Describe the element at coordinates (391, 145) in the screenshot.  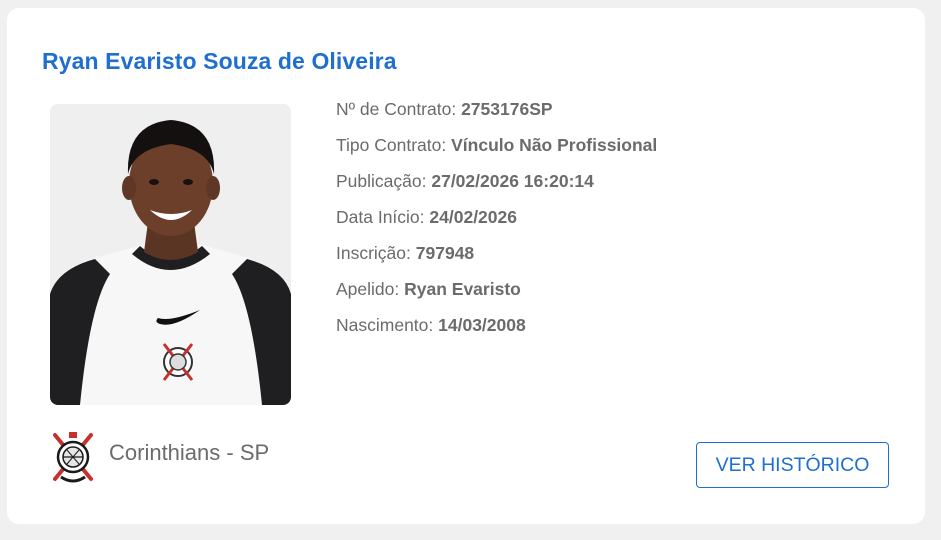
I see `detail-label: Tipo Contrato:` at that location.